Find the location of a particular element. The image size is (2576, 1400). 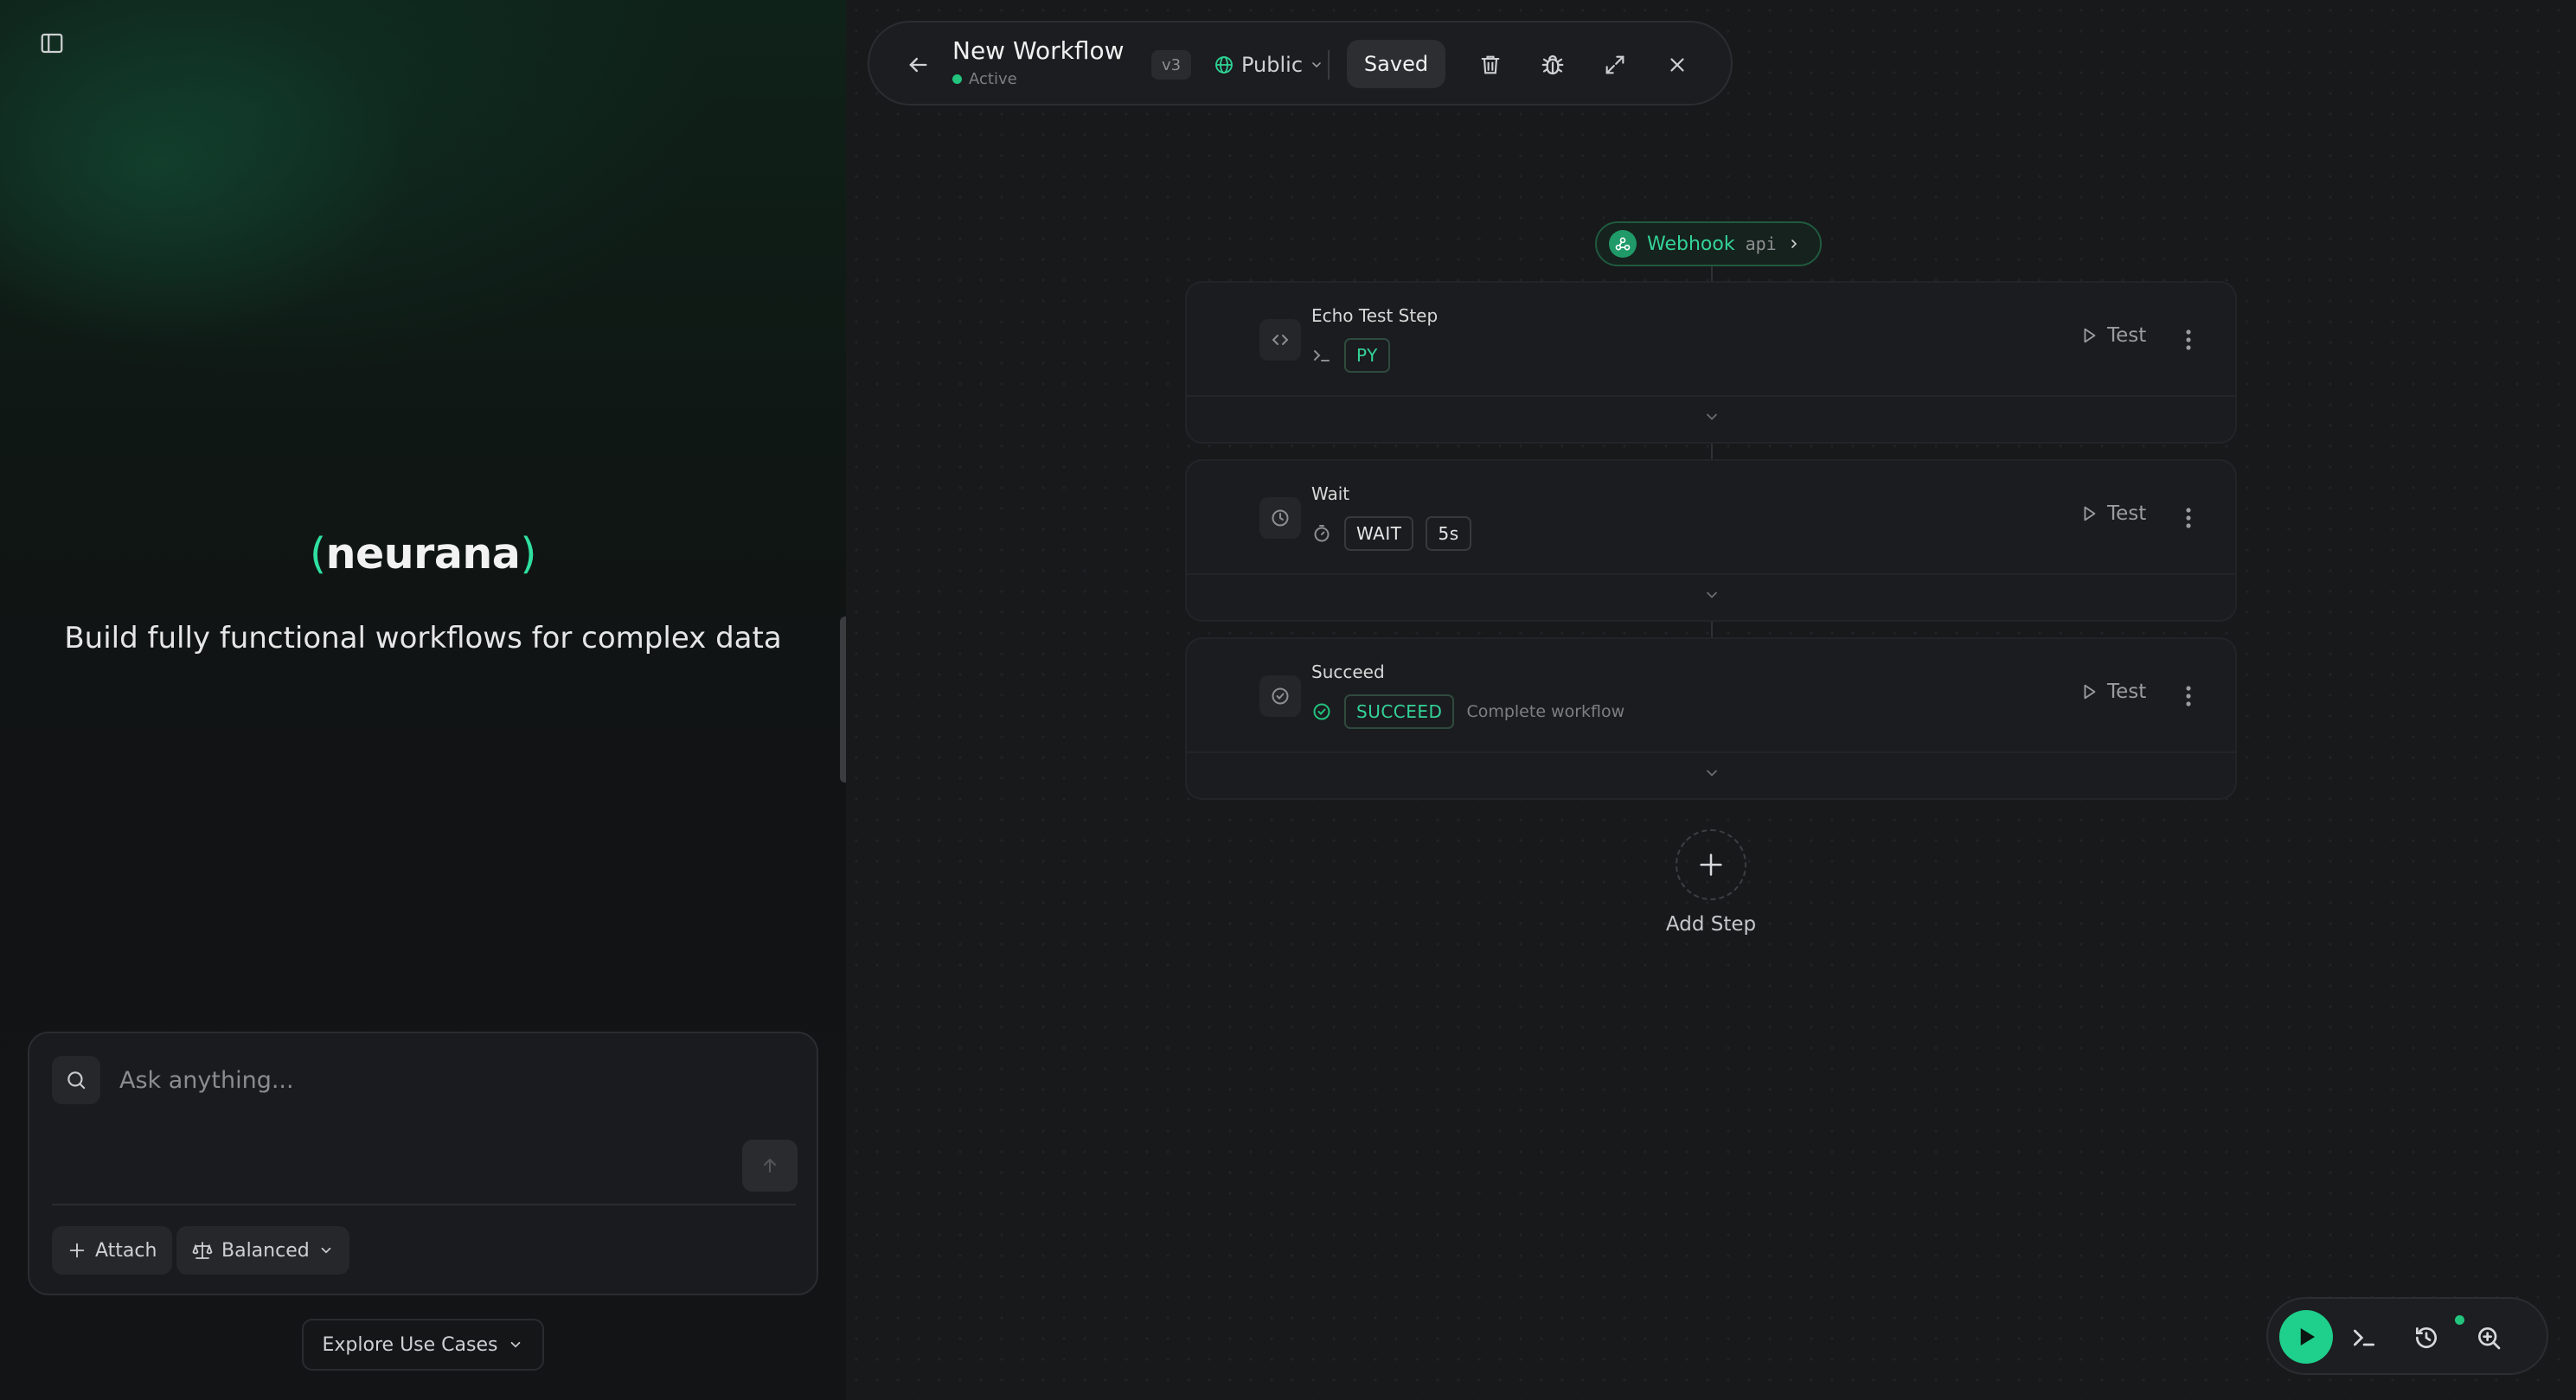

search-icon is located at coordinates (76, 1080).